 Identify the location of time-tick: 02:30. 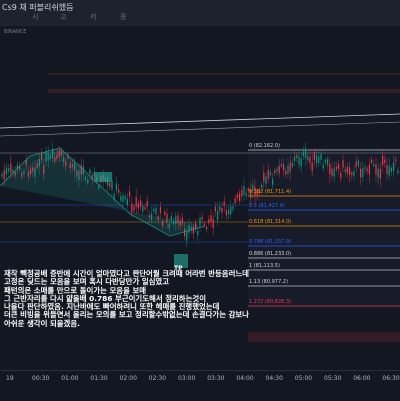
(157, 378).